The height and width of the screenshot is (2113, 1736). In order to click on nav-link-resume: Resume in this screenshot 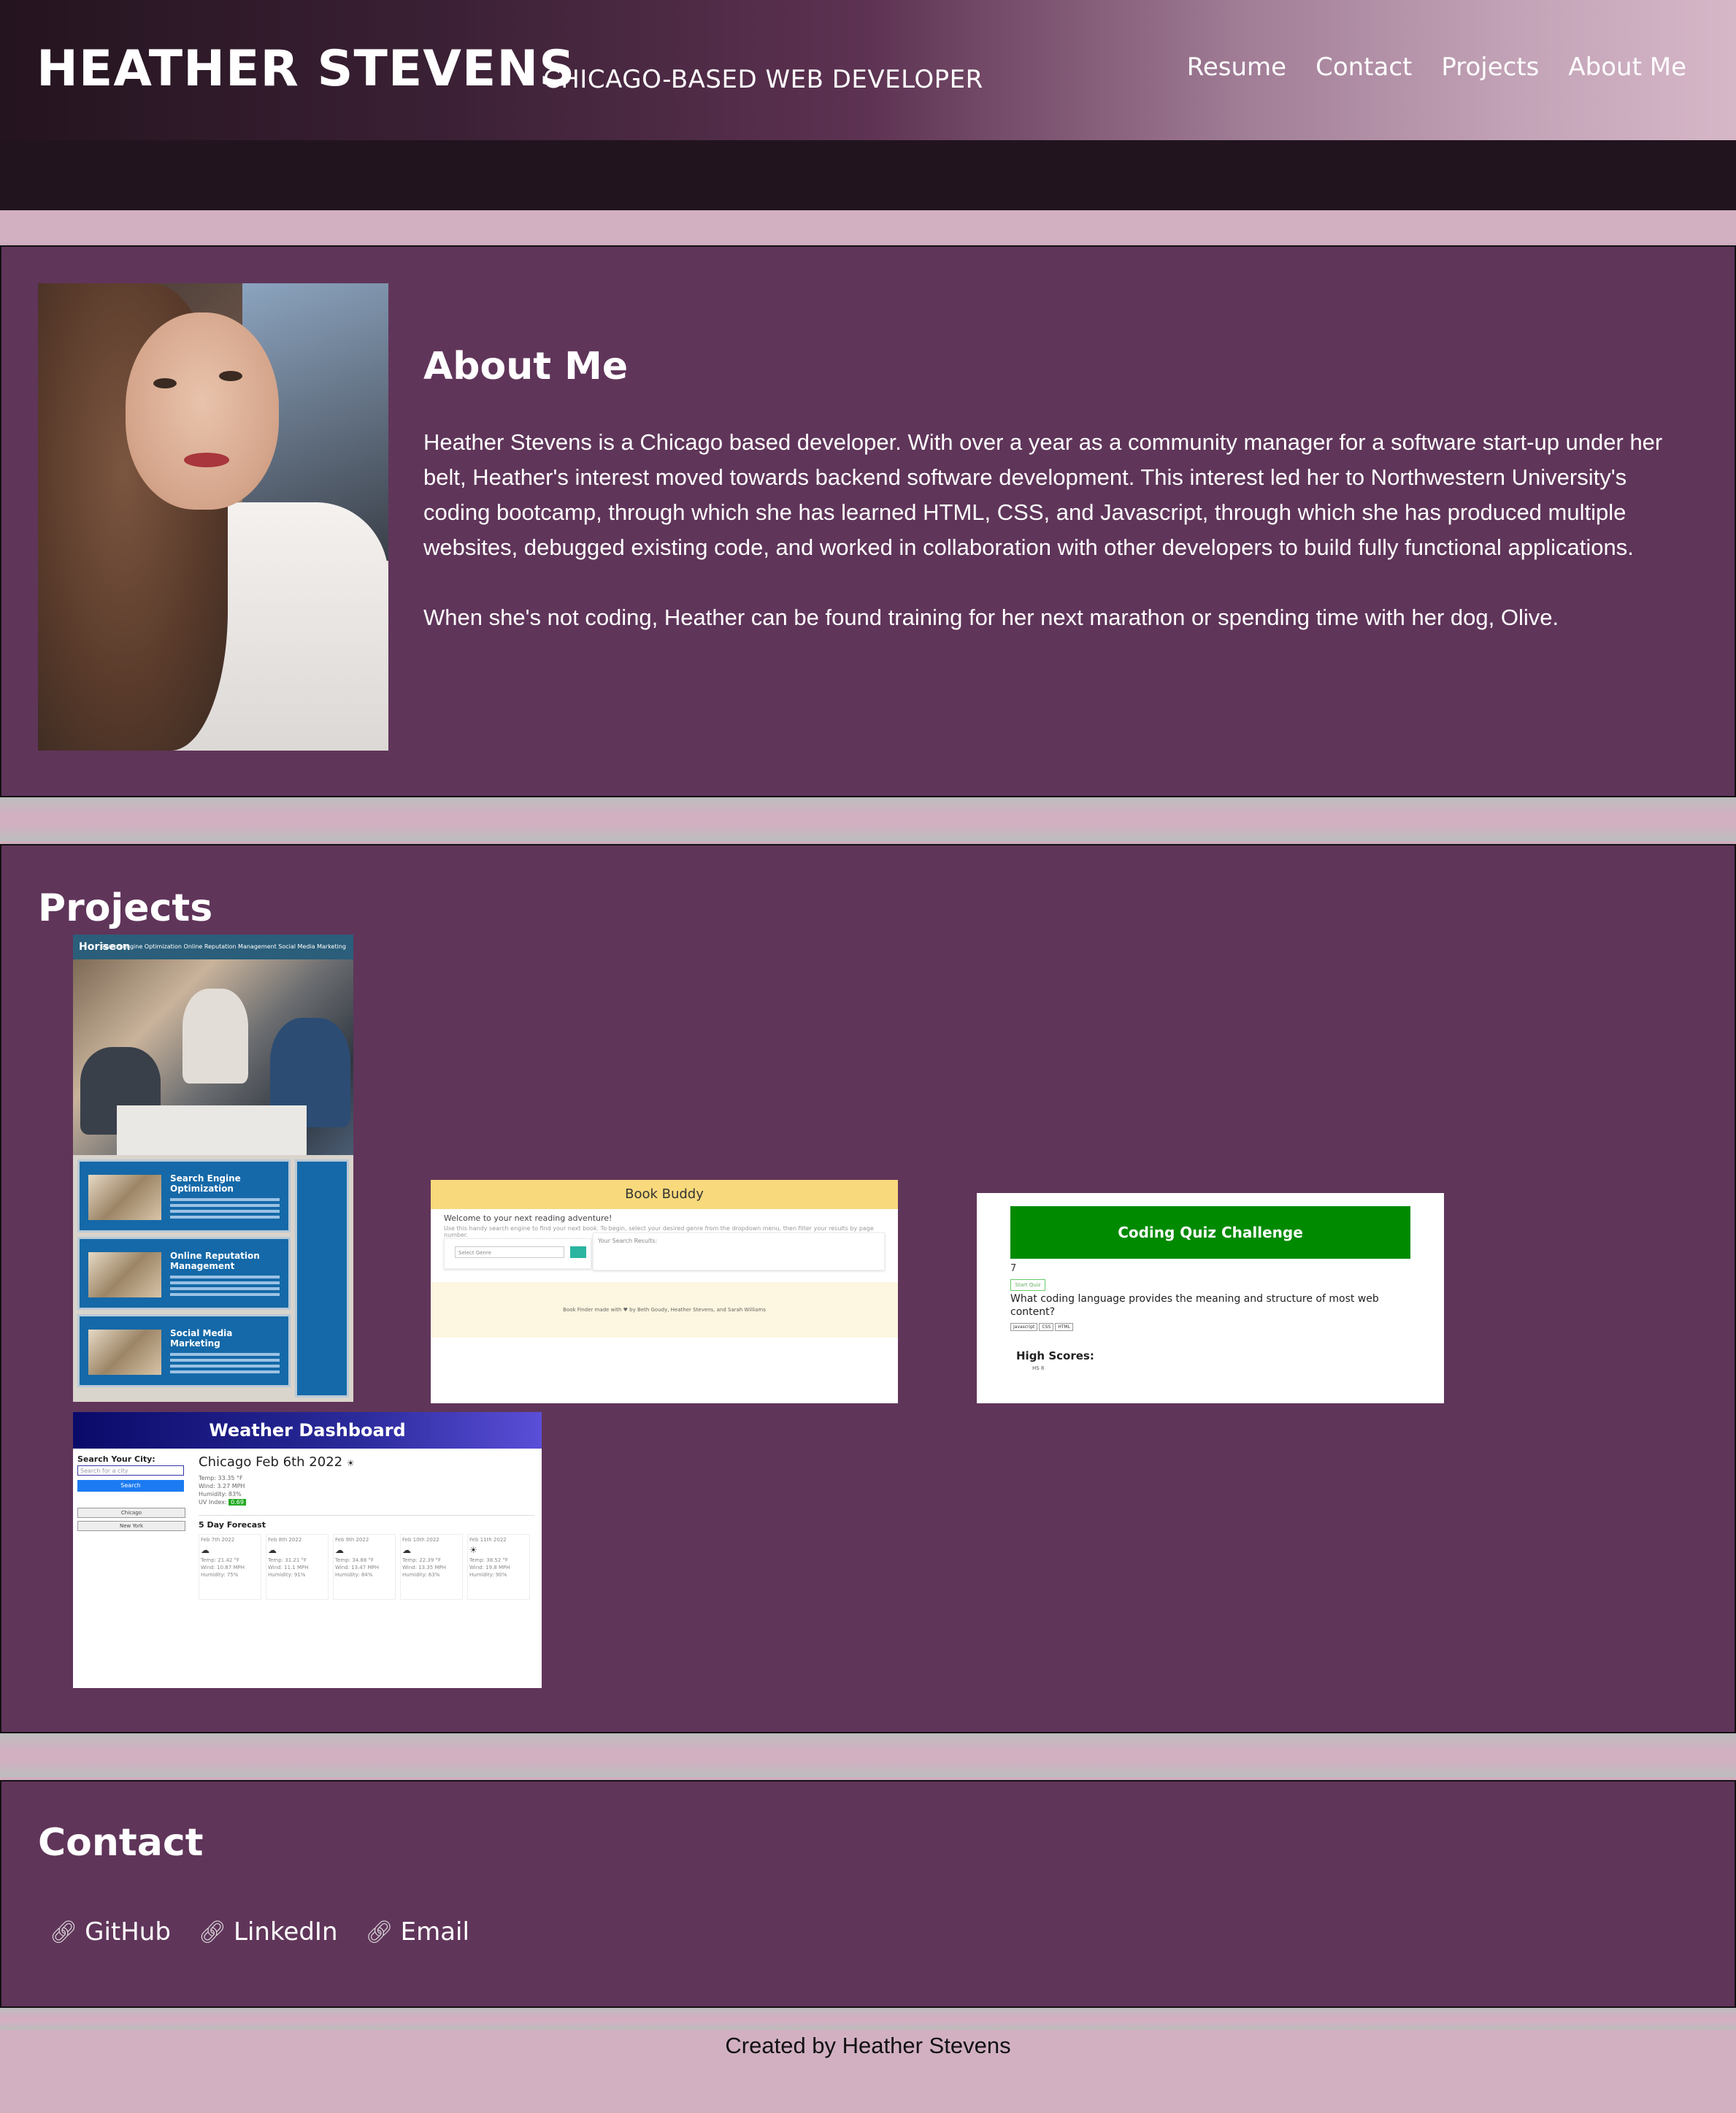, I will do `click(1236, 67)`.